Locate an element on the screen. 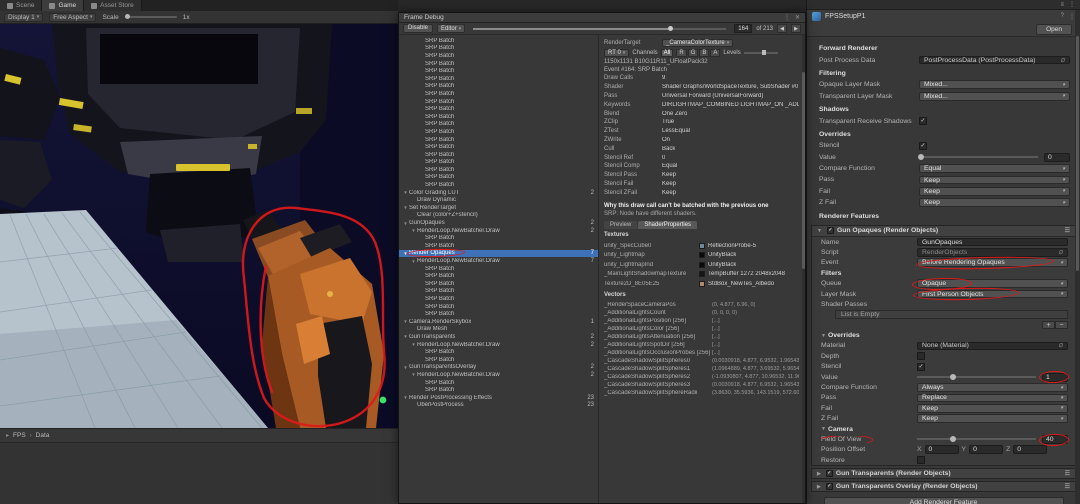 The width and height of the screenshot is (1080, 504). pass-dropdown: Keep ▾ is located at coordinates (994, 180).